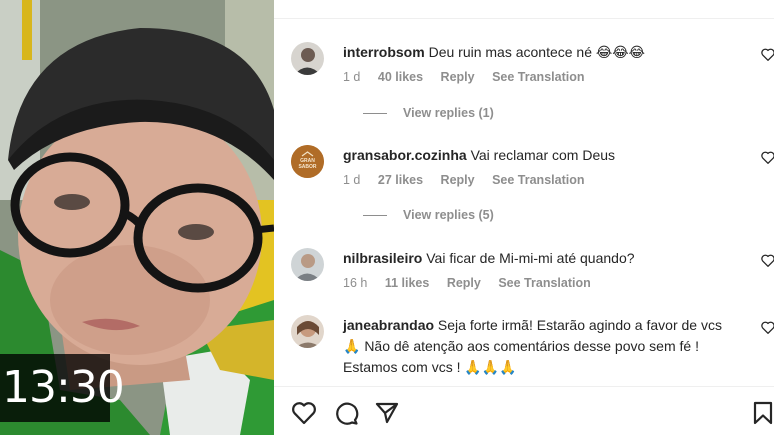  Describe the element at coordinates (384, 52) in the screenshot. I see `comment-username: interrobsom` at that location.